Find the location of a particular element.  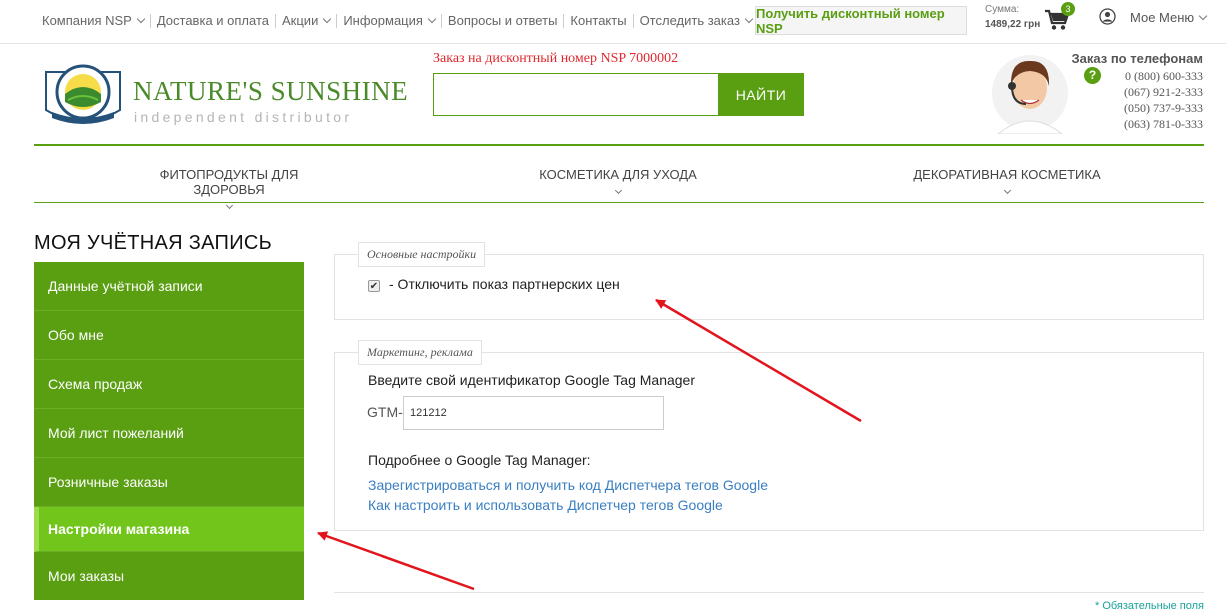

category-label: ФИТОПРОДУКТЫ ДЛЯ ЗДОРОВЬЯ is located at coordinates (229, 182).